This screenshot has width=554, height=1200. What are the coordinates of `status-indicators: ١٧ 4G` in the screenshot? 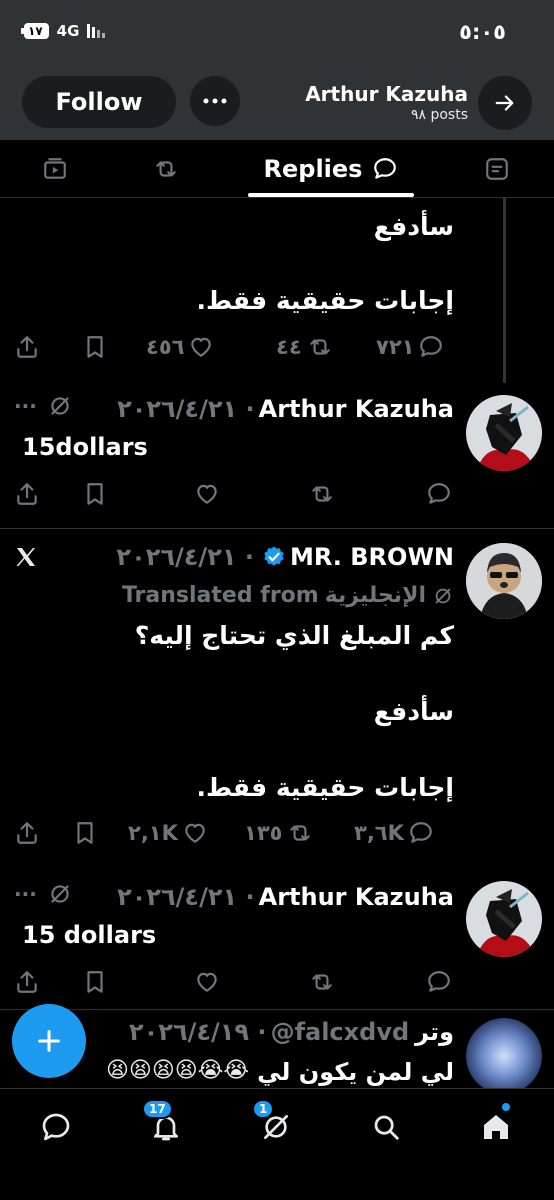 It's located at (63, 31).